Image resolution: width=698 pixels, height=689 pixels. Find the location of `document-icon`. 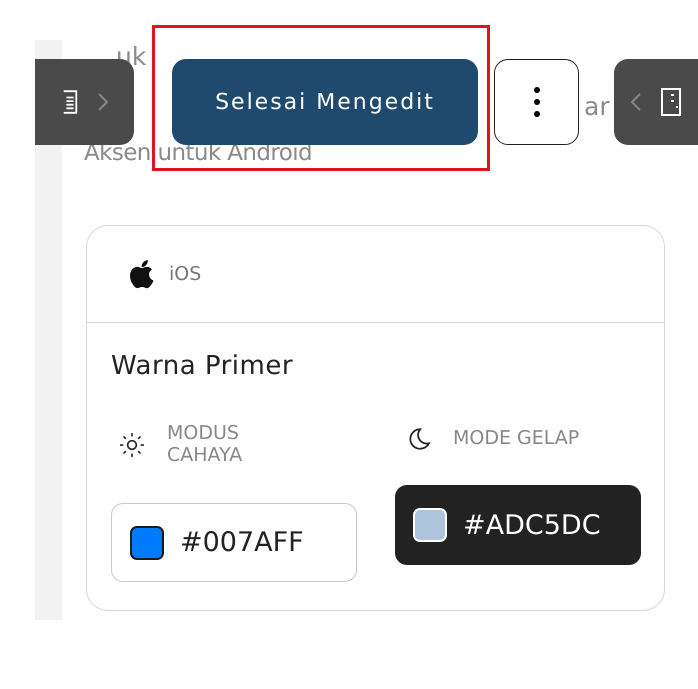

document-icon is located at coordinates (69, 102).